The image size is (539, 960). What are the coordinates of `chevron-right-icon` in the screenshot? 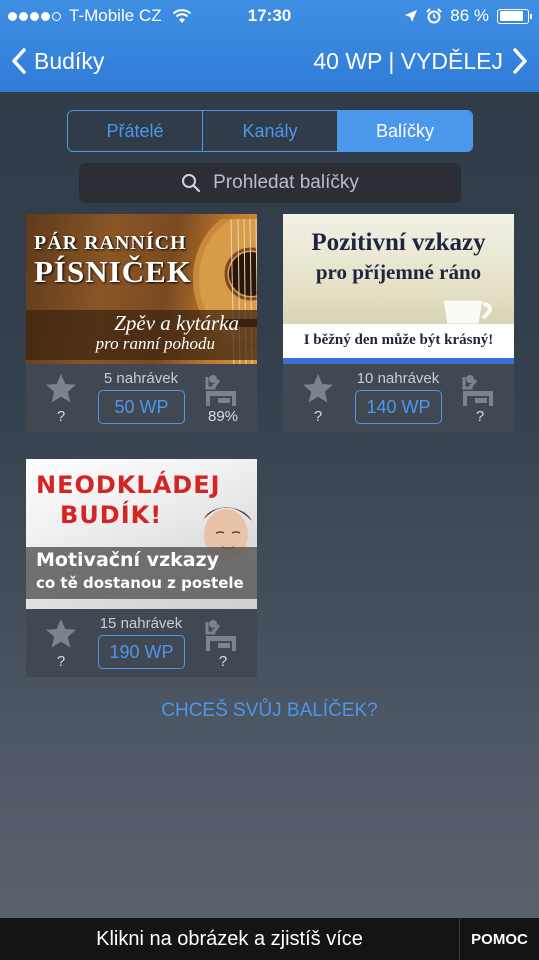 It's located at (520, 61).